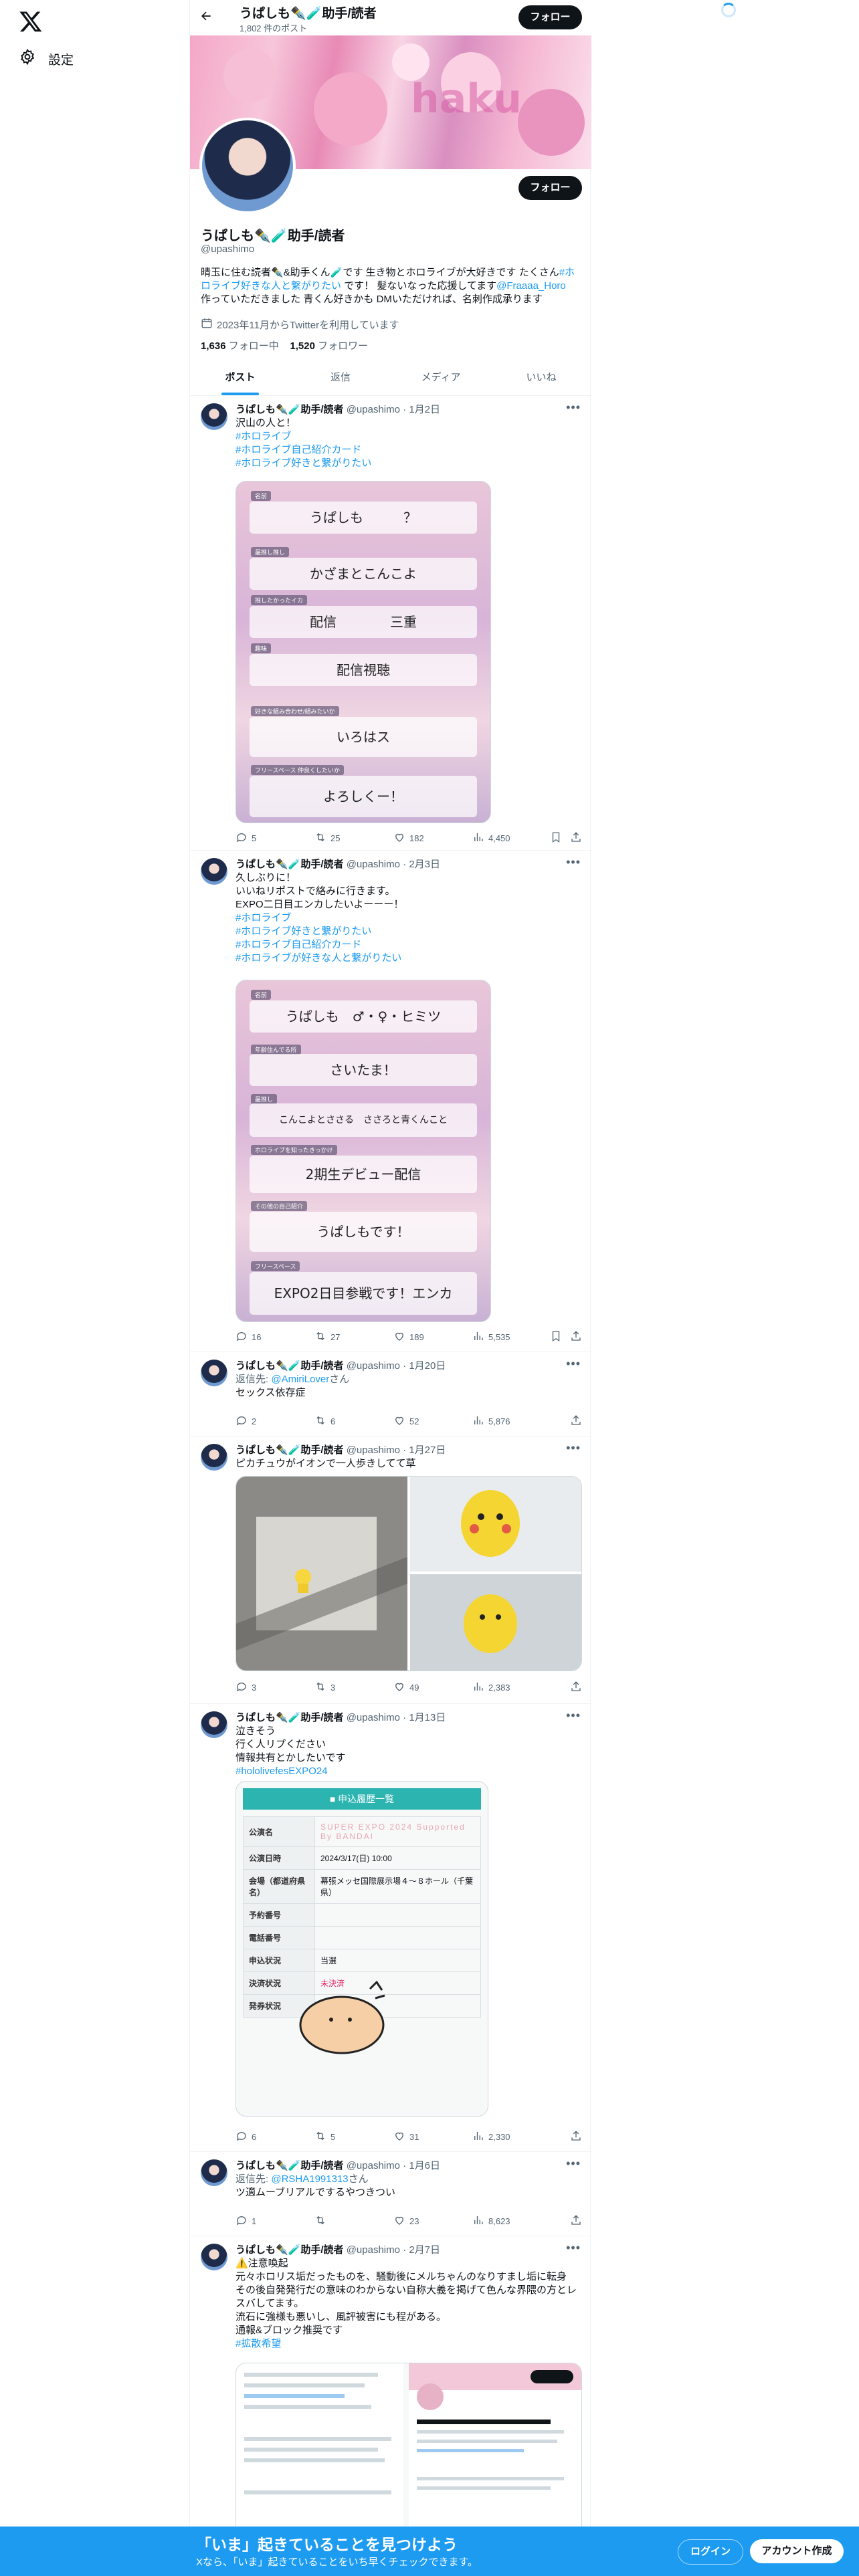 This screenshot has height=2576, width=859. What do you see at coordinates (424, 1450) in the screenshot?
I see `tweet-date: · 1月27日` at bounding box center [424, 1450].